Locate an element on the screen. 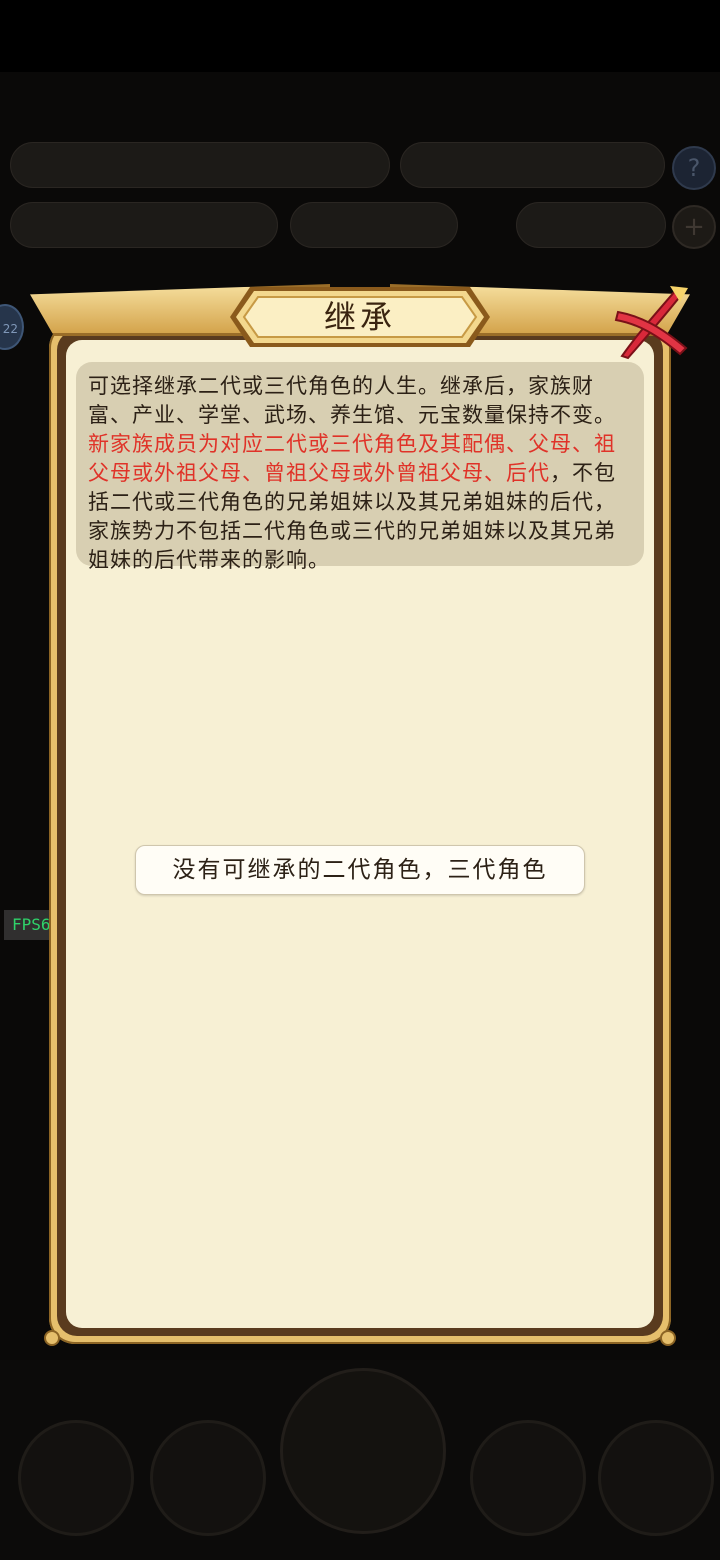  close-x-icon is located at coordinates (651, 323).